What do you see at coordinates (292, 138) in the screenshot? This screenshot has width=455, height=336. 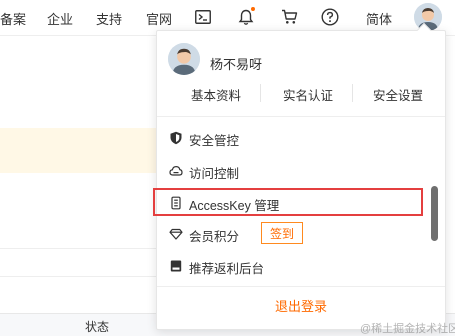 I see `menu-item-security-control: 安全管控` at bounding box center [292, 138].